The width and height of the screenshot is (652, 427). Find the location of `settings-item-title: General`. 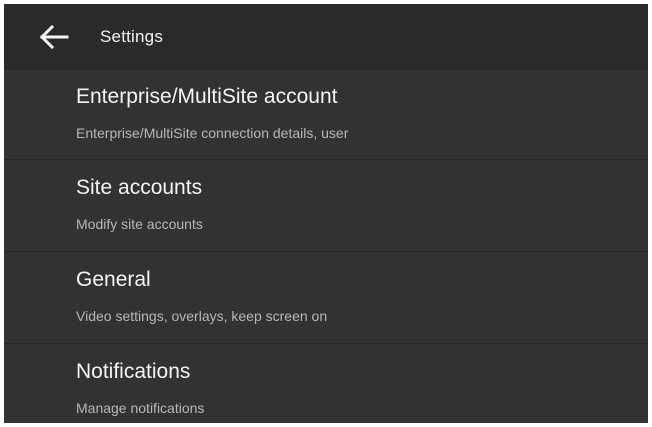

settings-item-title: General is located at coordinates (113, 279).